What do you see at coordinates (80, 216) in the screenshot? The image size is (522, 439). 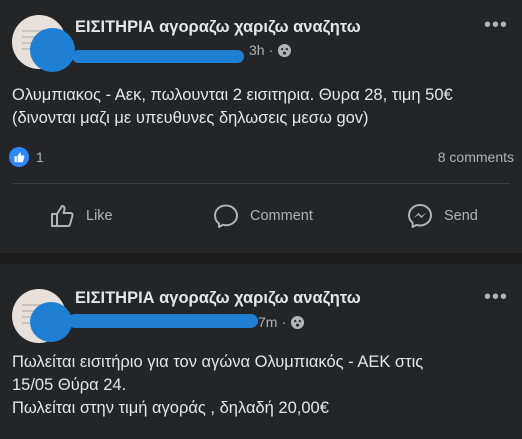 I see `like-button: Like` at bounding box center [80, 216].